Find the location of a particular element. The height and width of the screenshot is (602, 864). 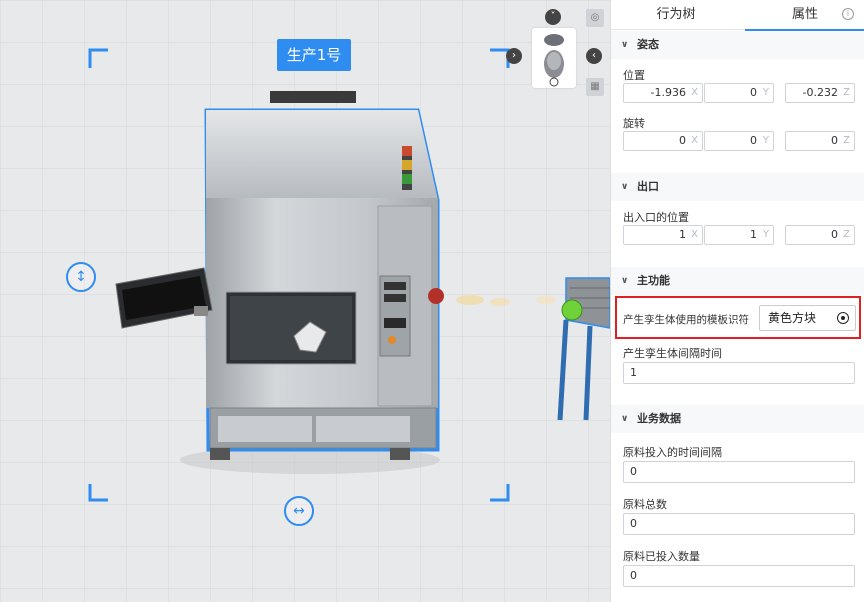

prev-view-chevron-icon: › is located at coordinates (514, 56).